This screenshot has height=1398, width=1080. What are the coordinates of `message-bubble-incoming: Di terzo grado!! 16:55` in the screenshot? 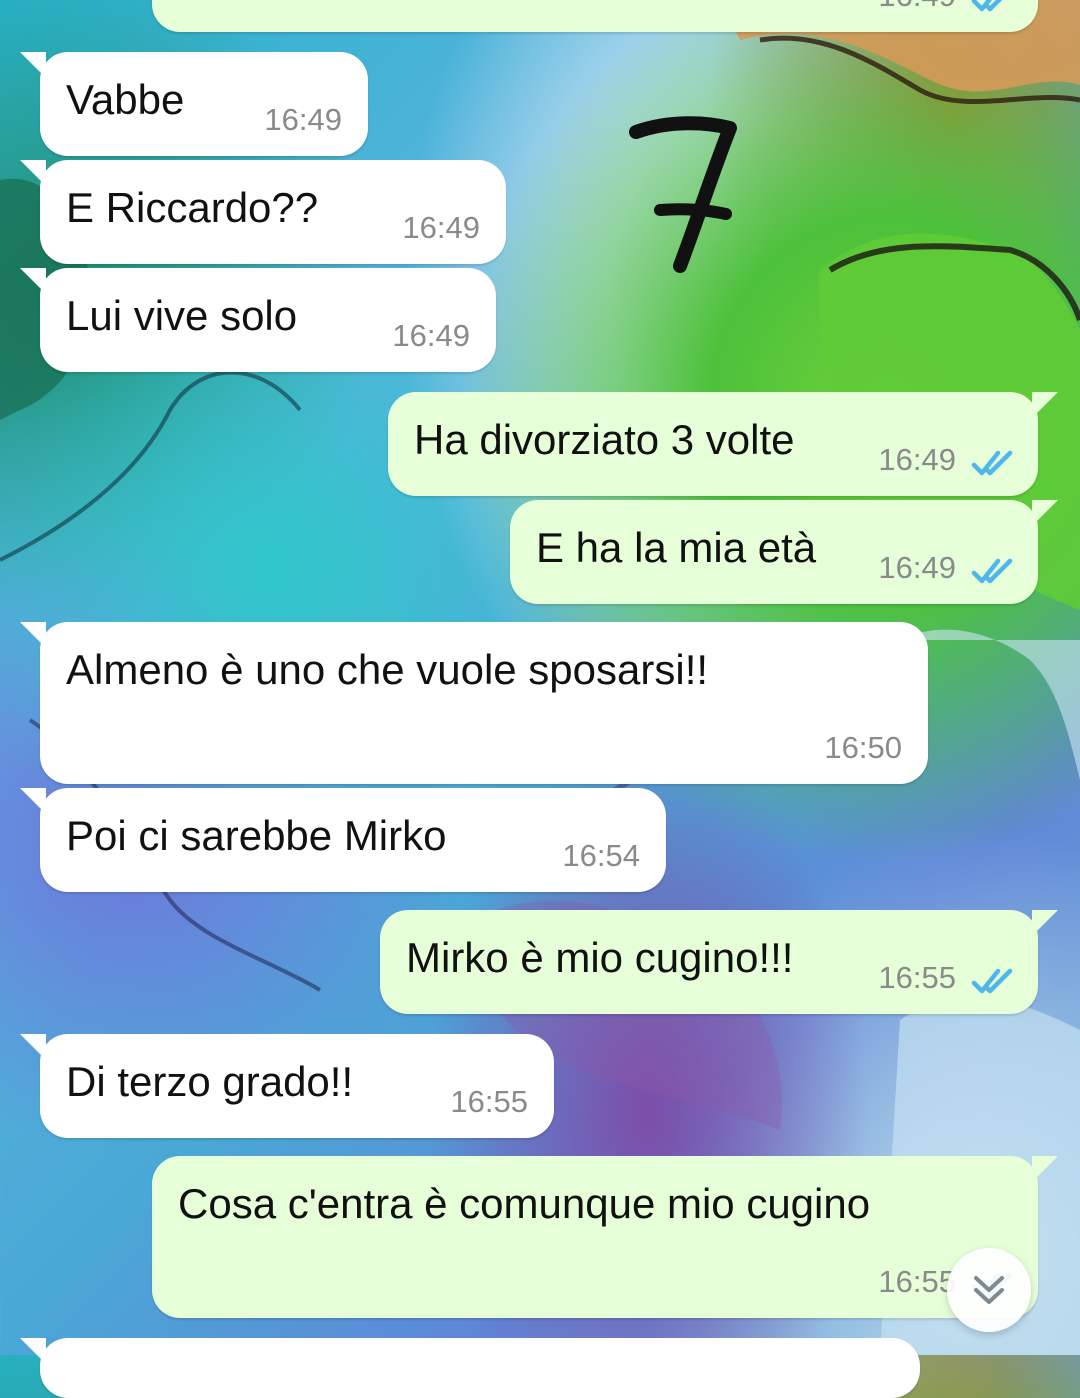 It's located at (287, 1086).